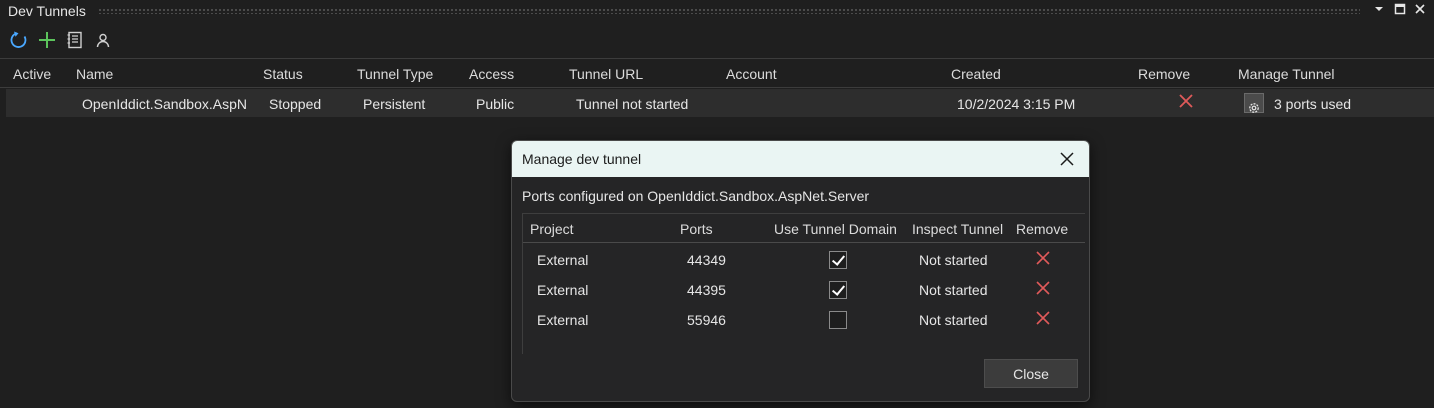 The width and height of the screenshot is (1434, 408). I want to click on toolbar, so click(61, 41).